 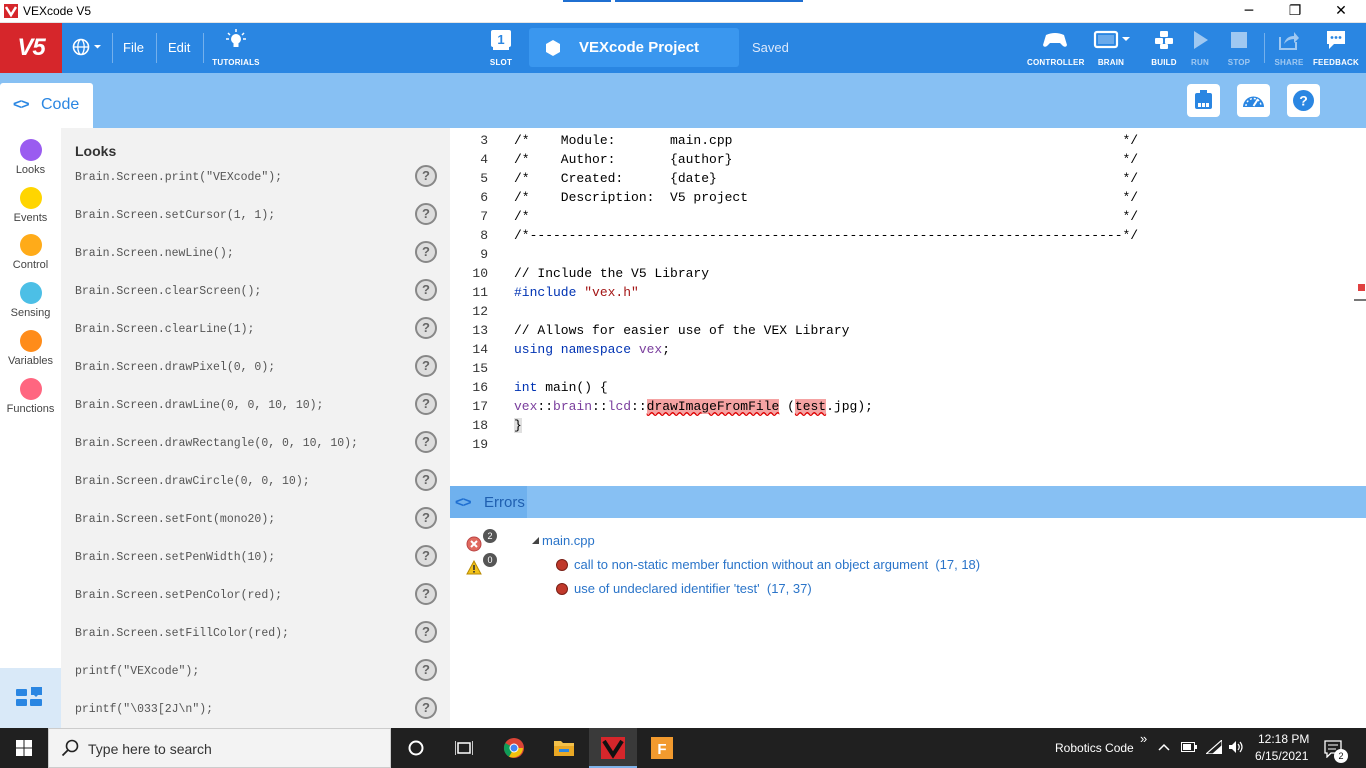 What do you see at coordinates (1055, 48) in the screenshot?
I see `controller-button: CONTROLLER` at bounding box center [1055, 48].